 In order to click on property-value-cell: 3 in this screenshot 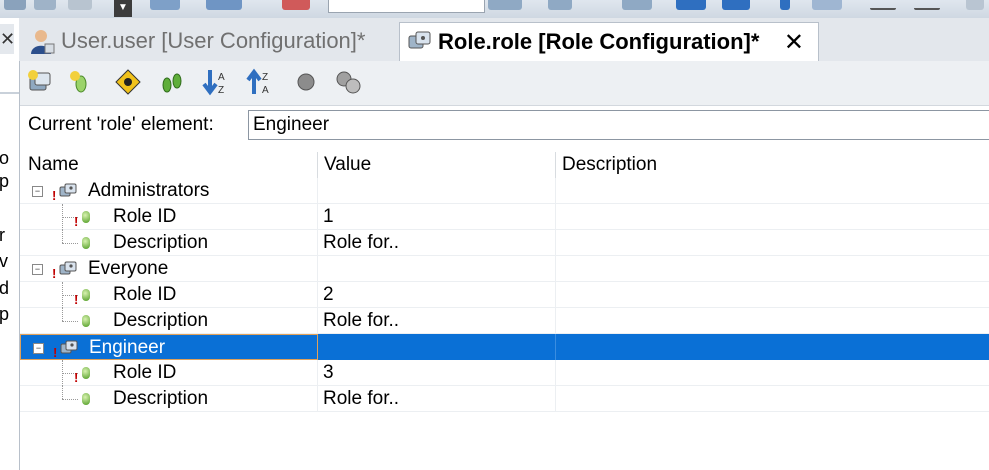, I will do `click(437, 373)`.